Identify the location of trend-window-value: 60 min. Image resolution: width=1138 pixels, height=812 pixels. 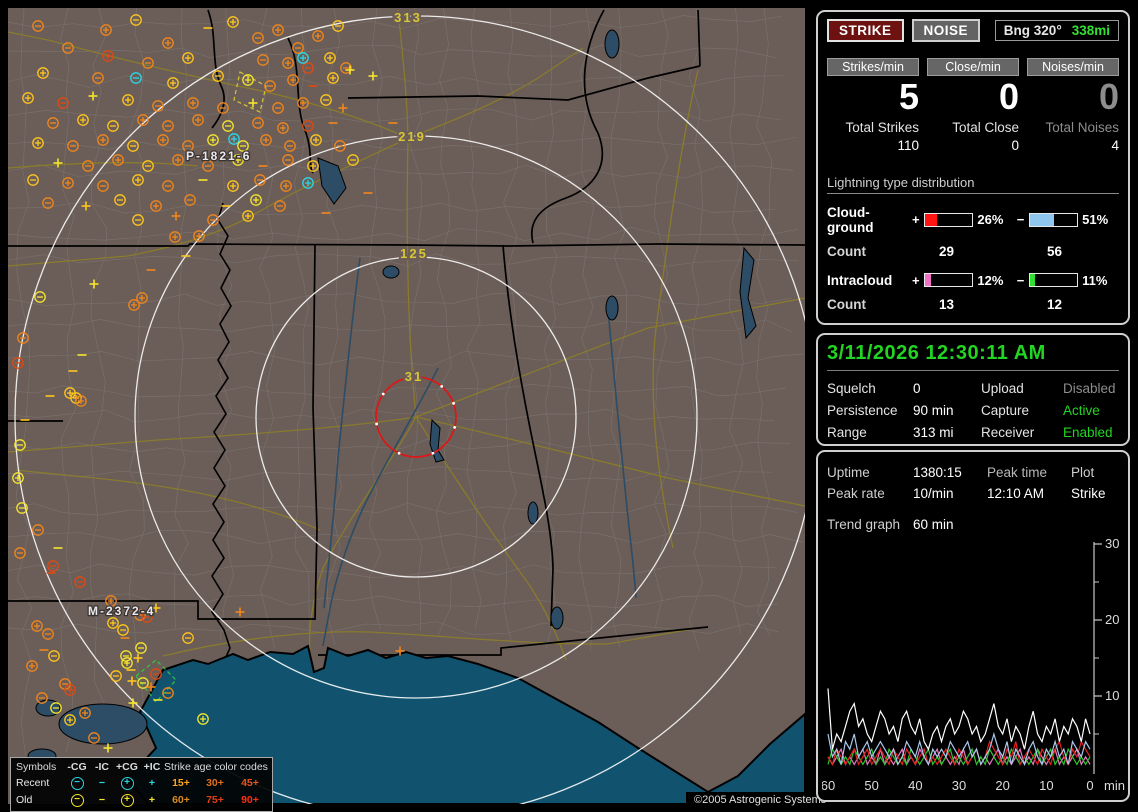
(933, 524).